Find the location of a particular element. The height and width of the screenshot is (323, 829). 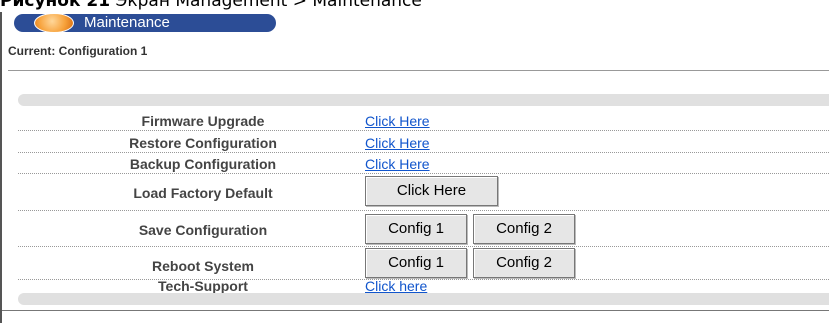

firmware-upgrade-label: Firmware Upgrade is located at coordinates (203, 121).